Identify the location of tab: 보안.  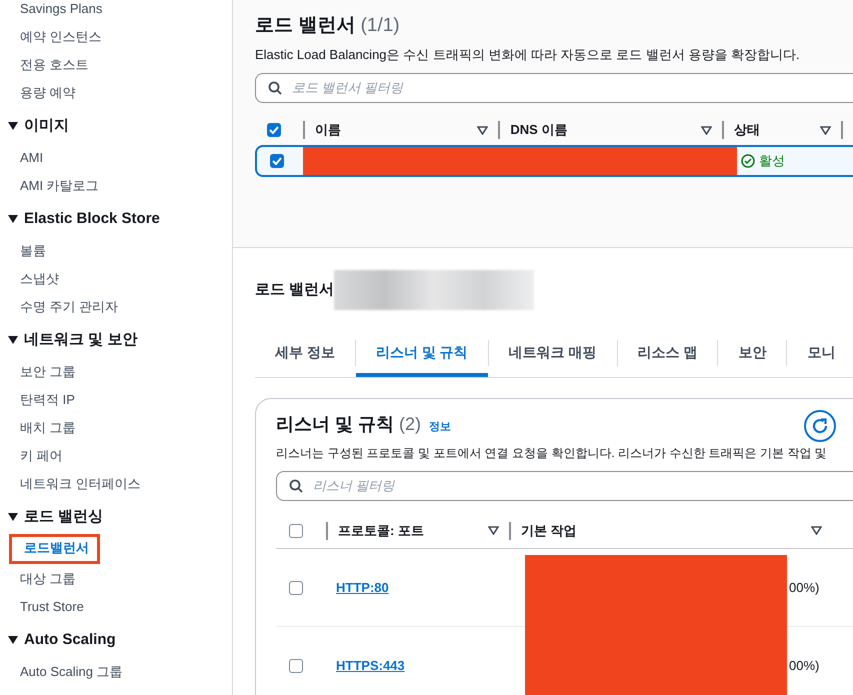
(752, 356).